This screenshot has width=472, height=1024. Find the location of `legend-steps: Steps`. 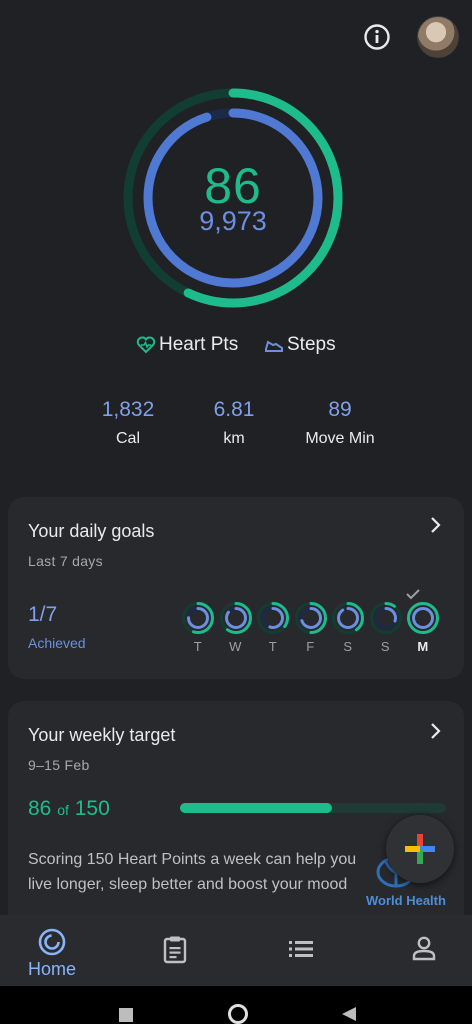

legend-steps: Steps is located at coordinates (300, 345).